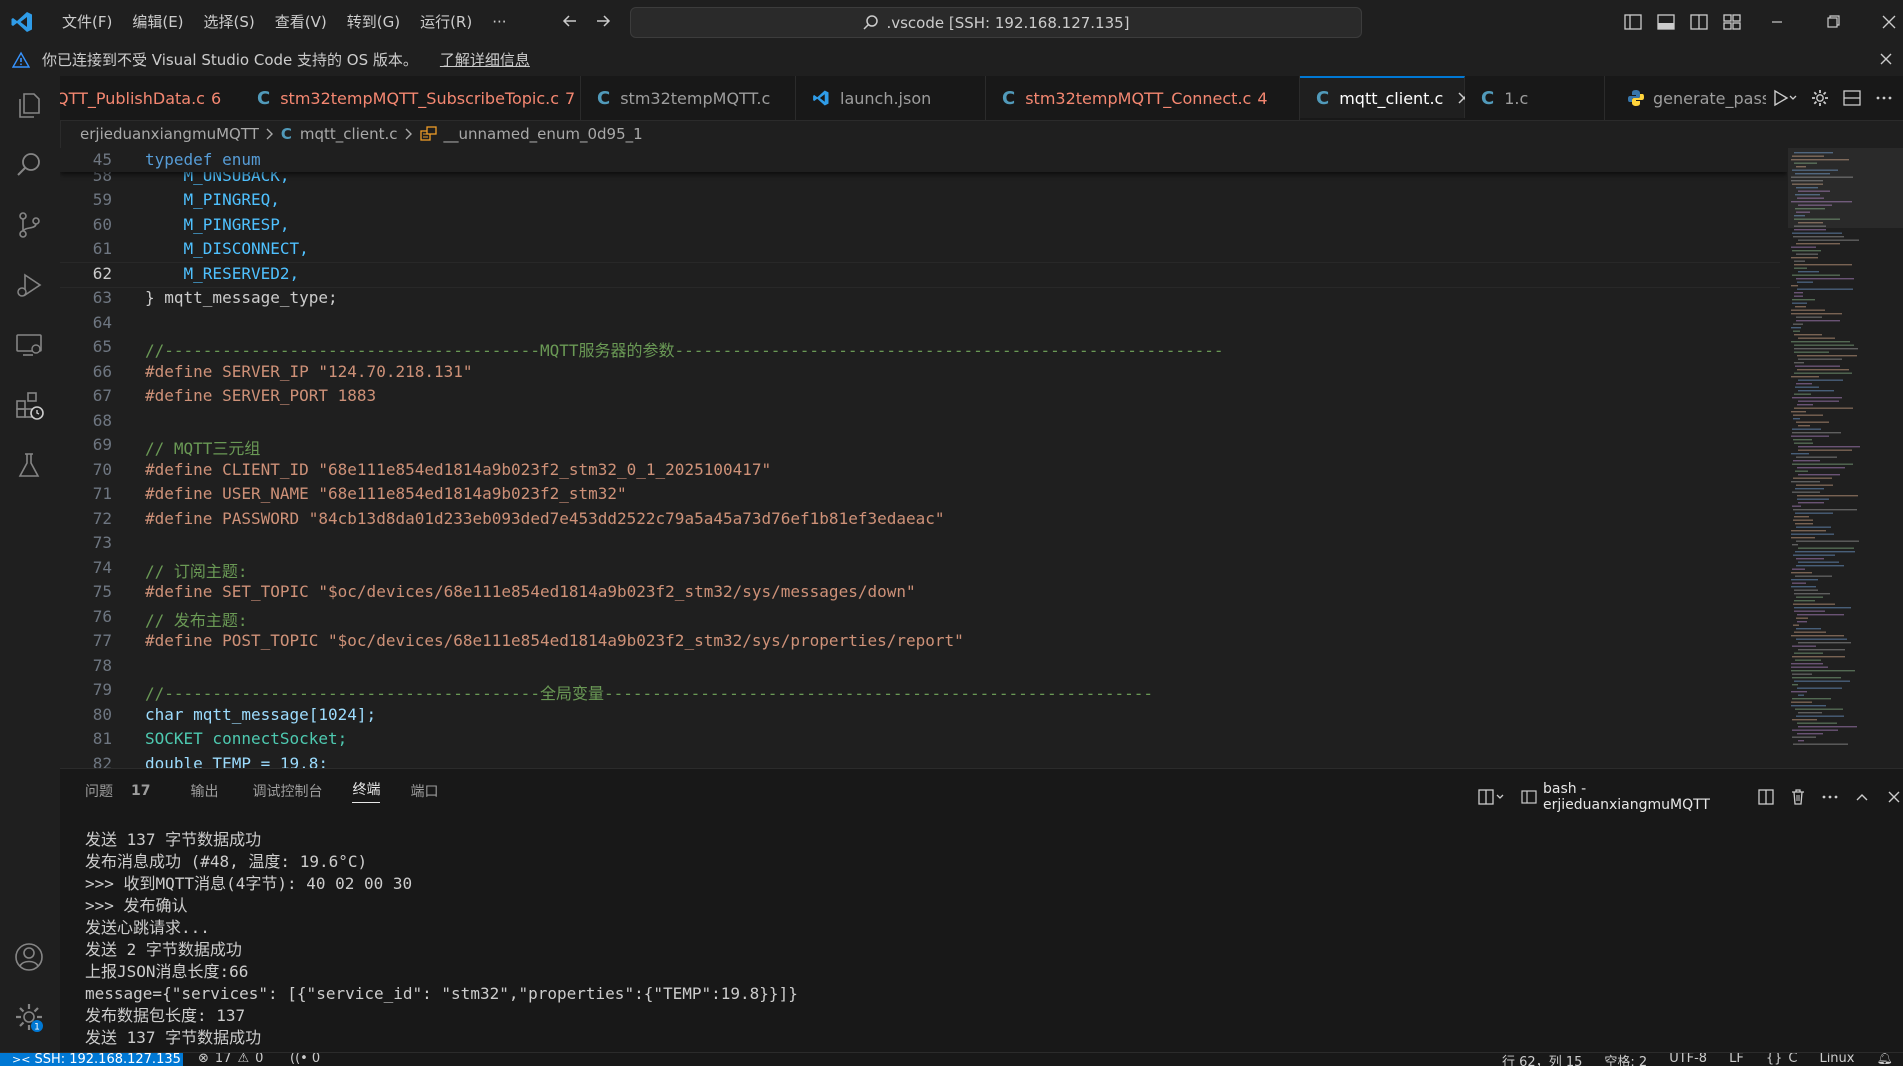 The width and height of the screenshot is (1903, 1066). What do you see at coordinates (570, 98) in the screenshot?
I see `tab-problem-count: 7` at bounding box center [570, 98].